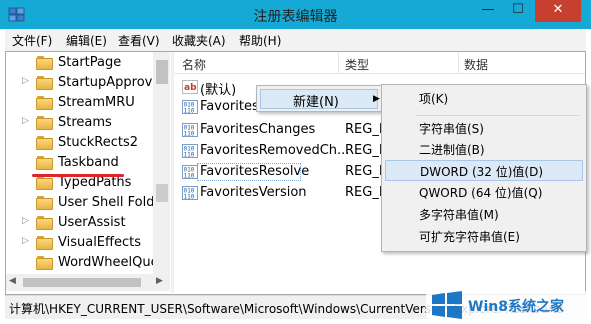  Describe the element at coordinates (96, 102) in the screenshot. I see `tree-item-label: StreamMRU` at that location.